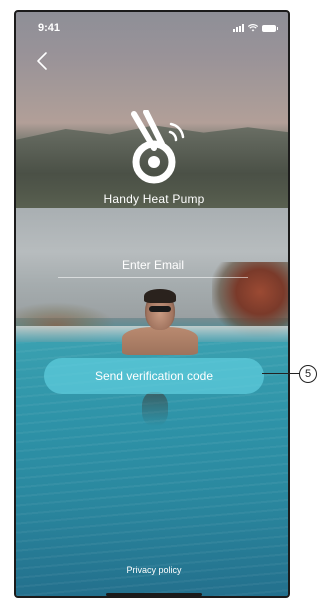  I want to click on signal-icon, so click(238, 28).